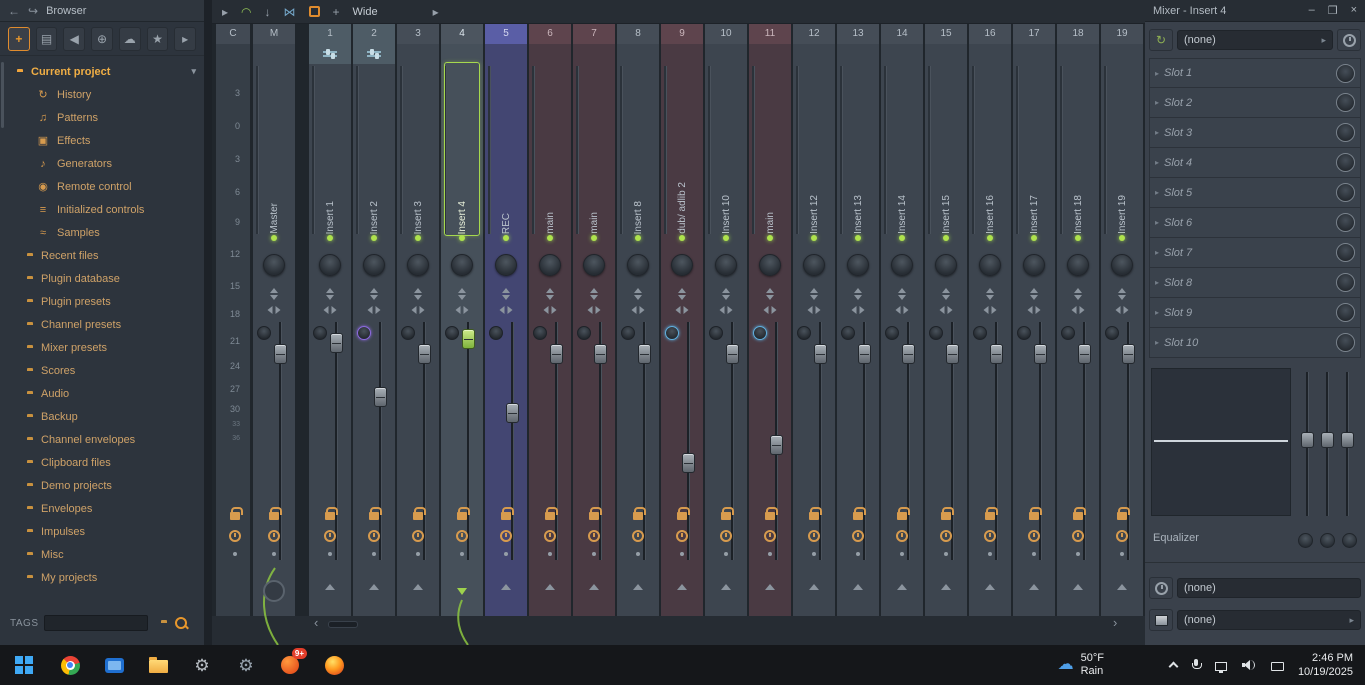 This screenshot has height=685, width=1365. Describe the element at coordinates (726, 34) in the screenshot. I see `channel-number-label: 10` at that location.